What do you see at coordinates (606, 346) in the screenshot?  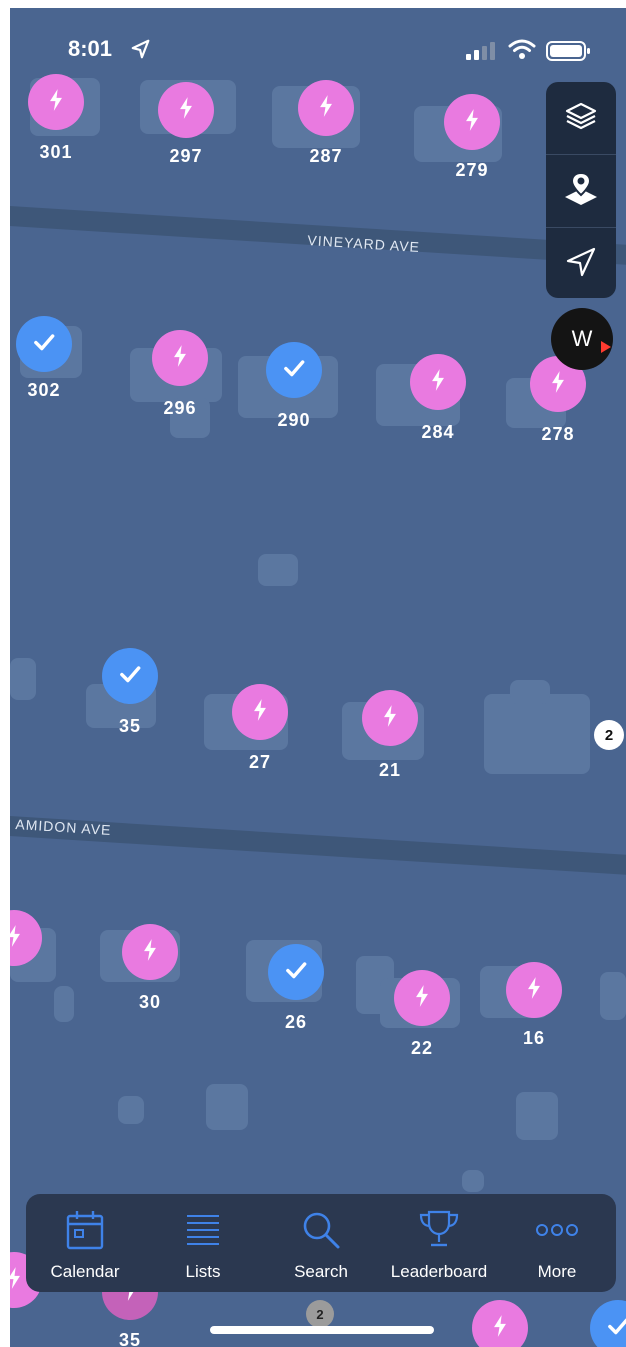 I see `compass-north-indicator-icon` at bounding box center [606, 346].